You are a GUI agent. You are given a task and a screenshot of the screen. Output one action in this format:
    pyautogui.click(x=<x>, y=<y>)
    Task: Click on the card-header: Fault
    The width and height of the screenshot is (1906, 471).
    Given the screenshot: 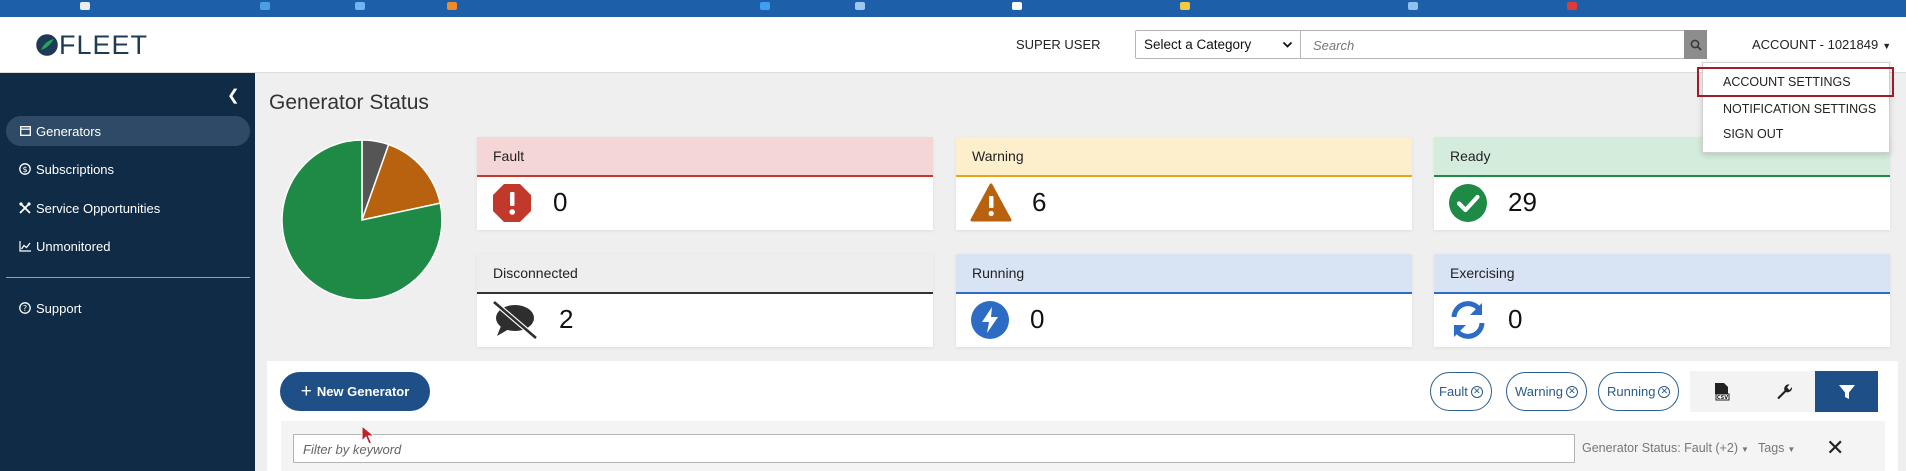 What is the action you would take?
    pyautogui.click(x=705, y=157)
    